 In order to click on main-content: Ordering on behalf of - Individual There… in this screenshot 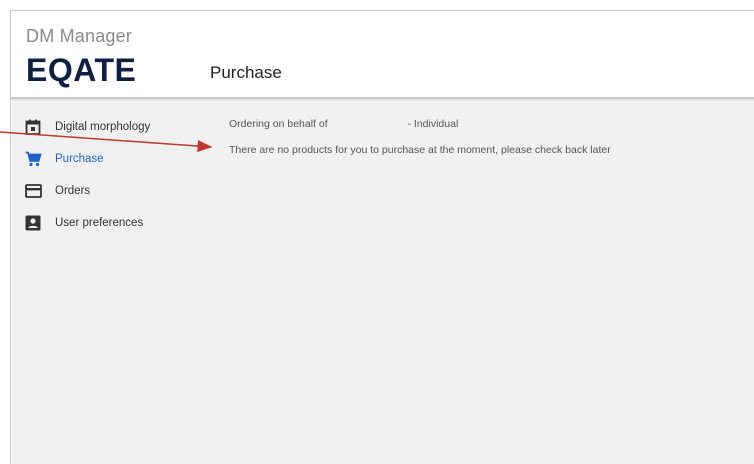, I will do `click(420, 143)`.